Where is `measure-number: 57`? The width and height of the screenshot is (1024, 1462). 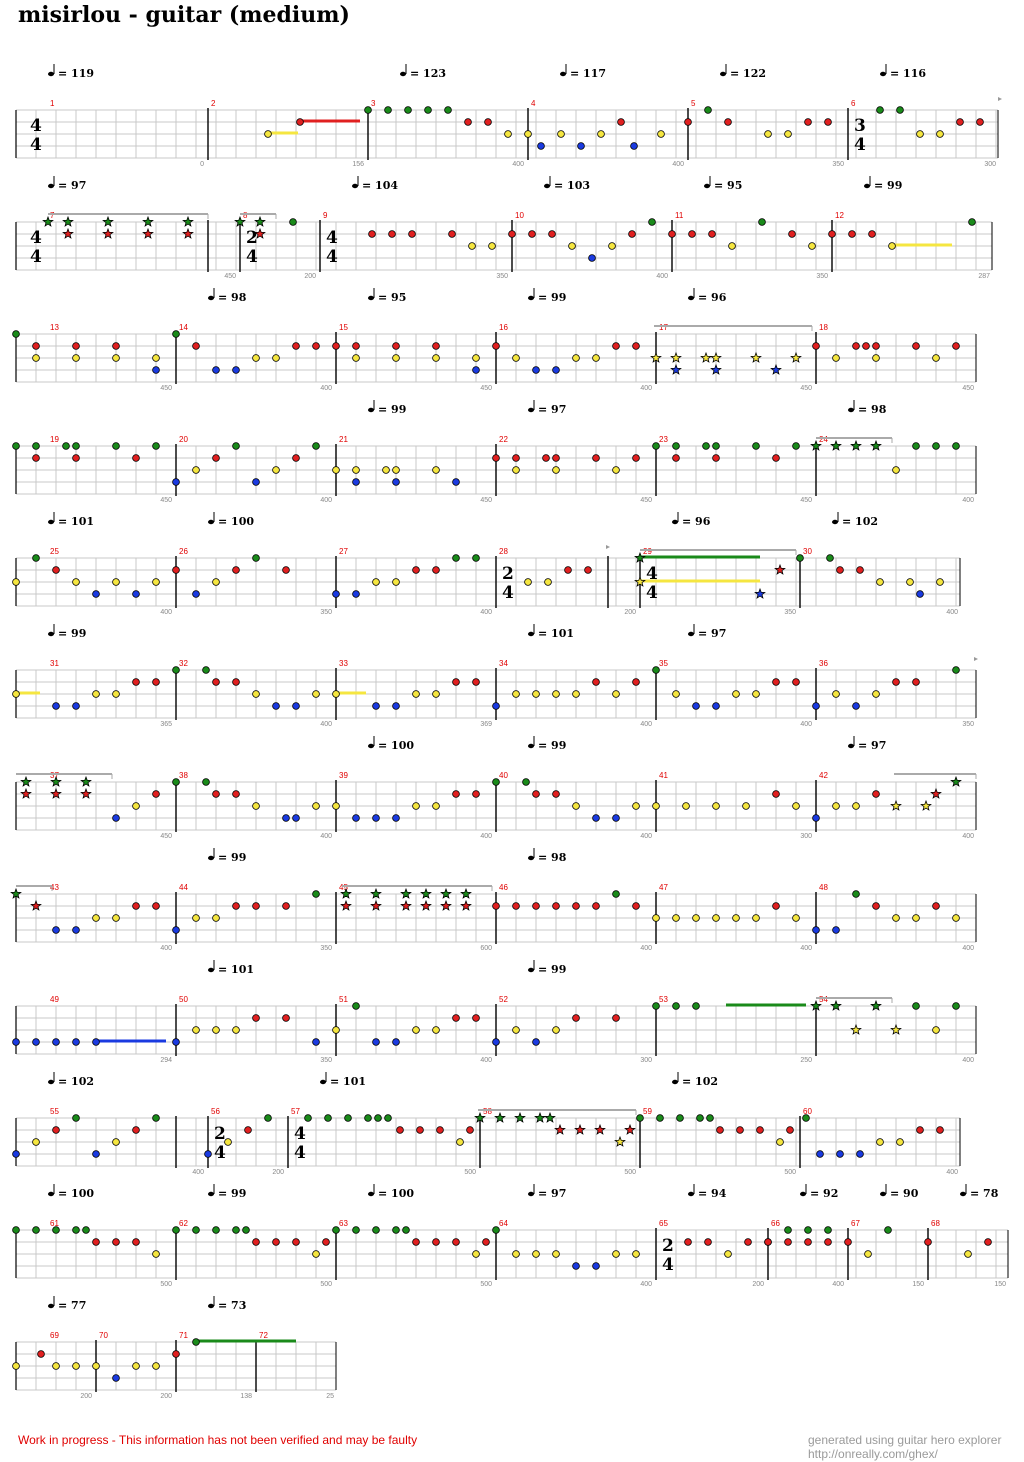 measure-number: 57 is located at coordinates (295, 1111).